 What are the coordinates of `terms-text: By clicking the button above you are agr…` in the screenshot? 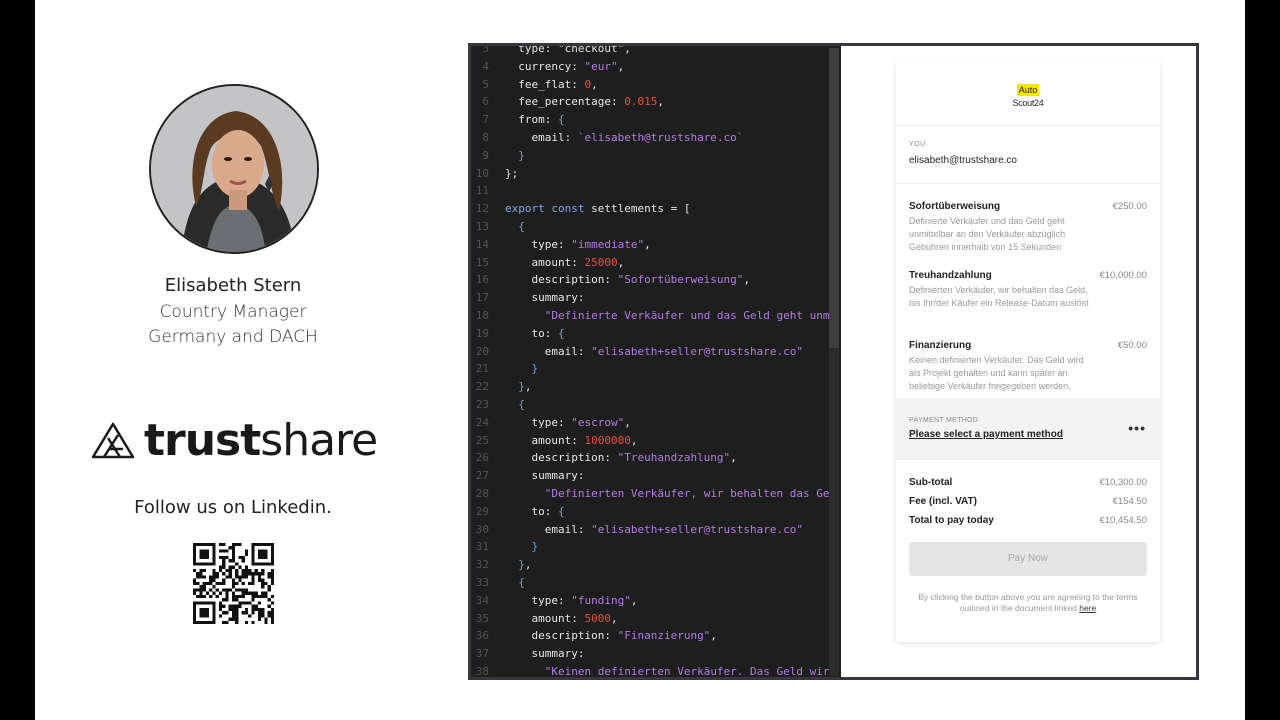 It's located at (1028, 603).